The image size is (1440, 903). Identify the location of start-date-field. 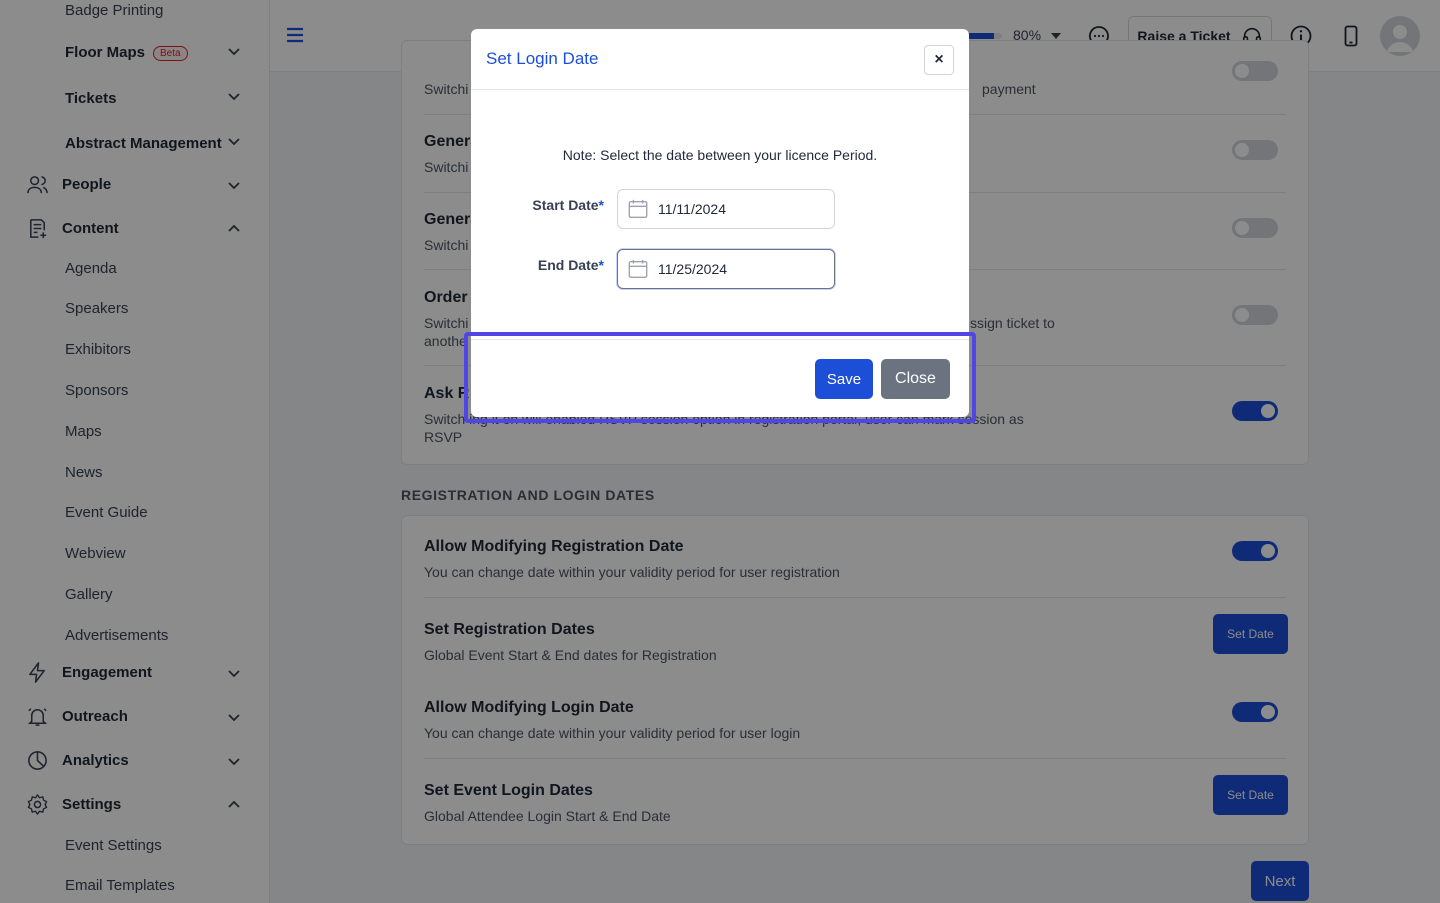
(726, 209).